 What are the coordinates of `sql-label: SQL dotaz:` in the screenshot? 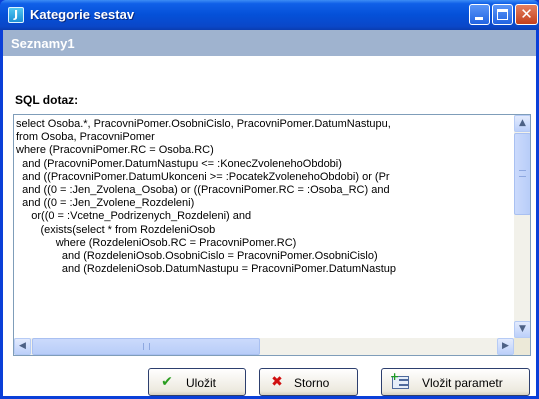 It's located at (47, 100).